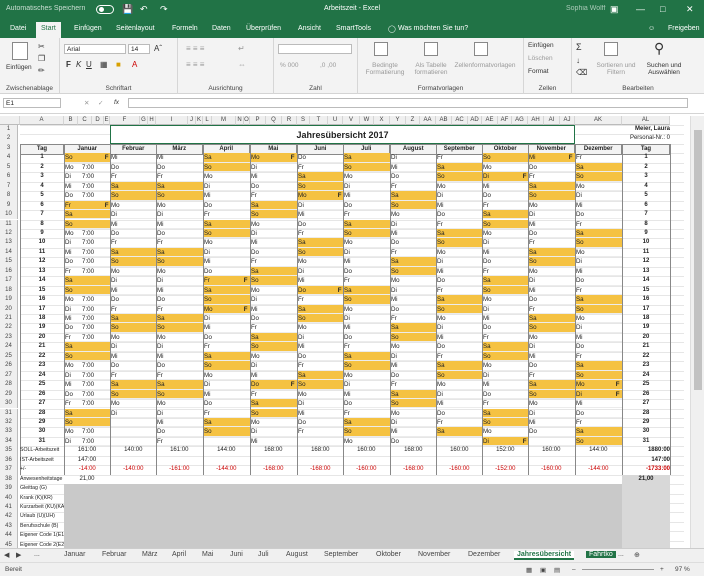  I want to click on search-icon: ⚲, so click(659, 48).